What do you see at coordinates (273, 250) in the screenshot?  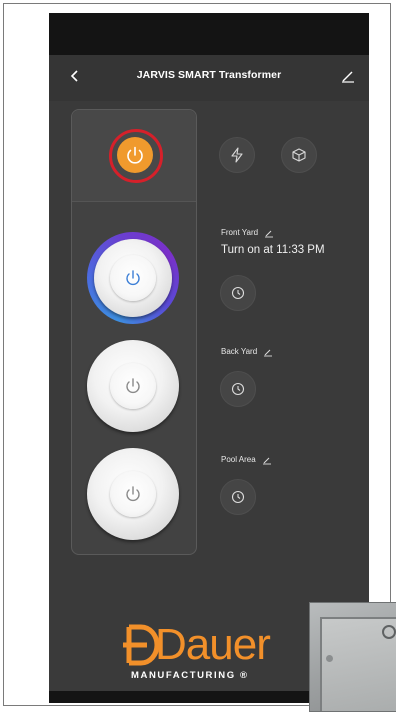 I see `outlet-schedule-front-yard: Turn on at 11:33 PM` at bounding box center [273, 250].